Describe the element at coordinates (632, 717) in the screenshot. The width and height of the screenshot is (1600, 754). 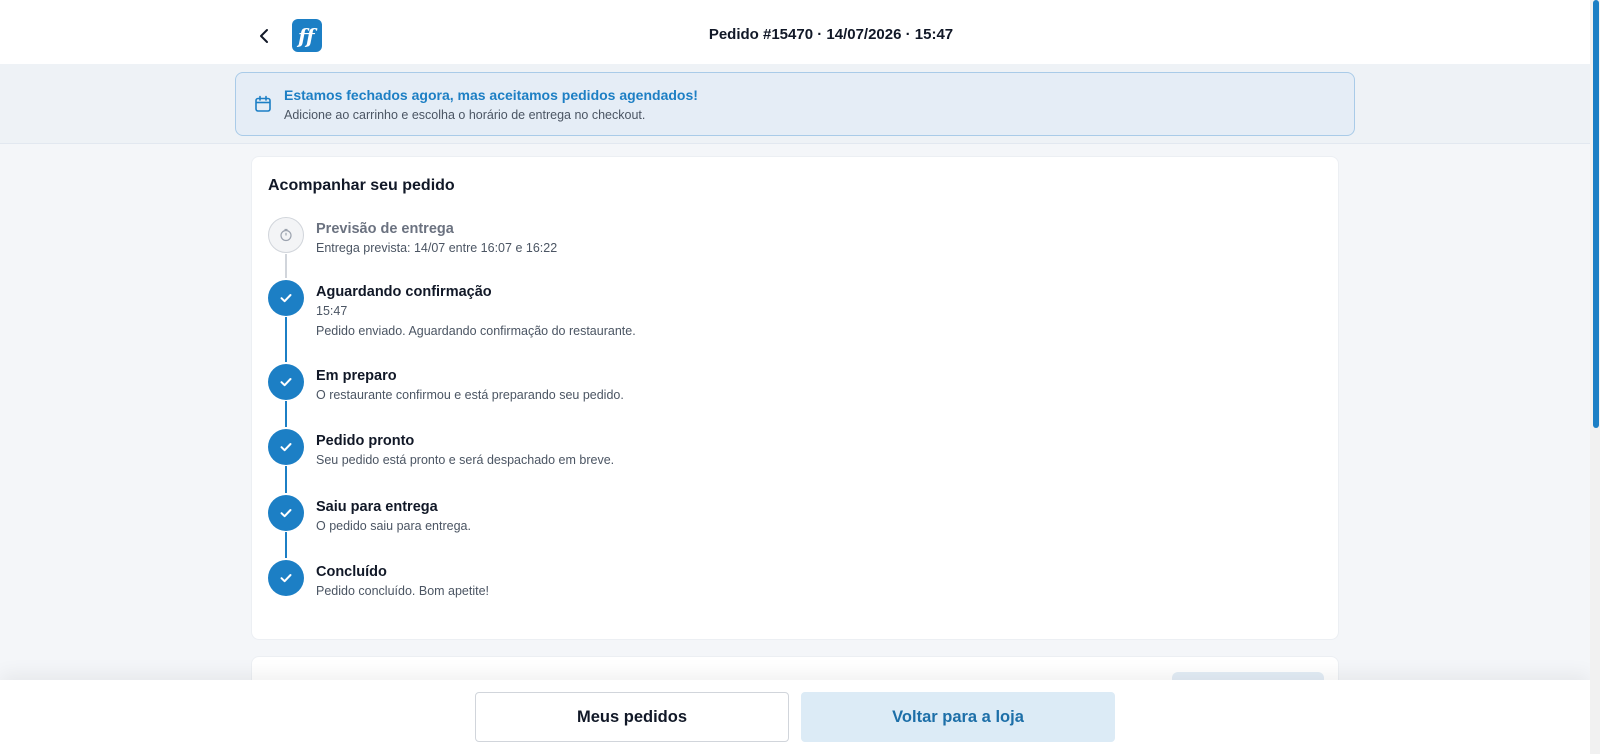
I see `my-orders-button: Meus pedidos` at that location.